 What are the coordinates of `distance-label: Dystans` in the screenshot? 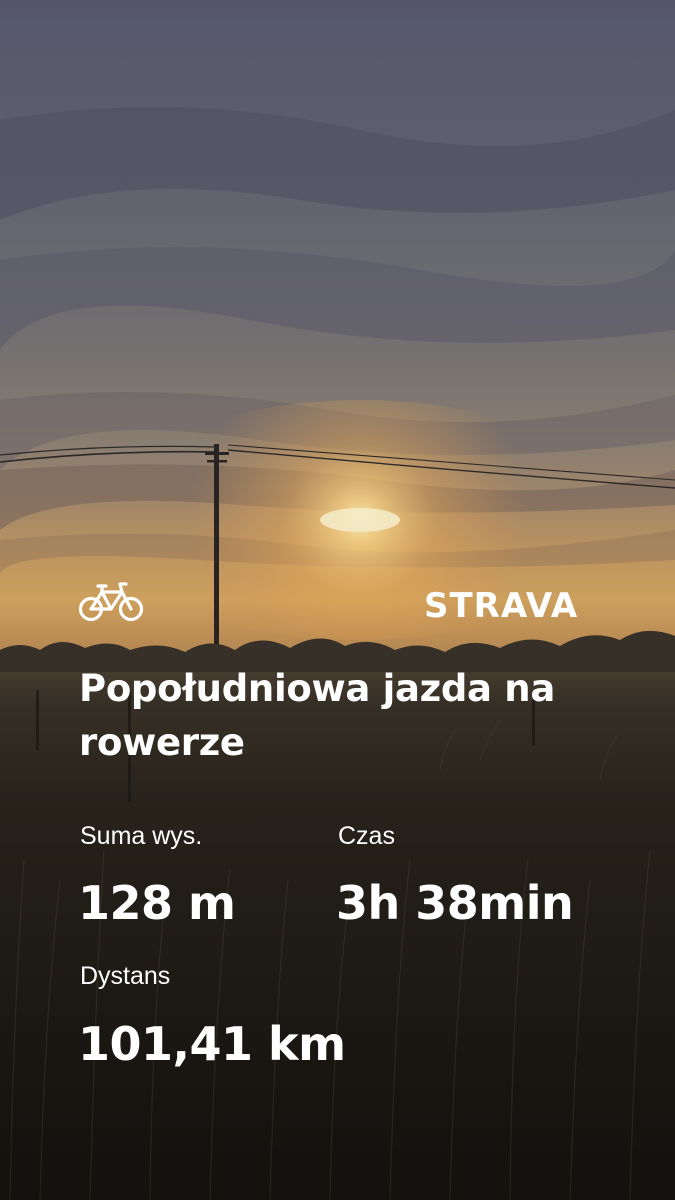 It's located at (125, 976).